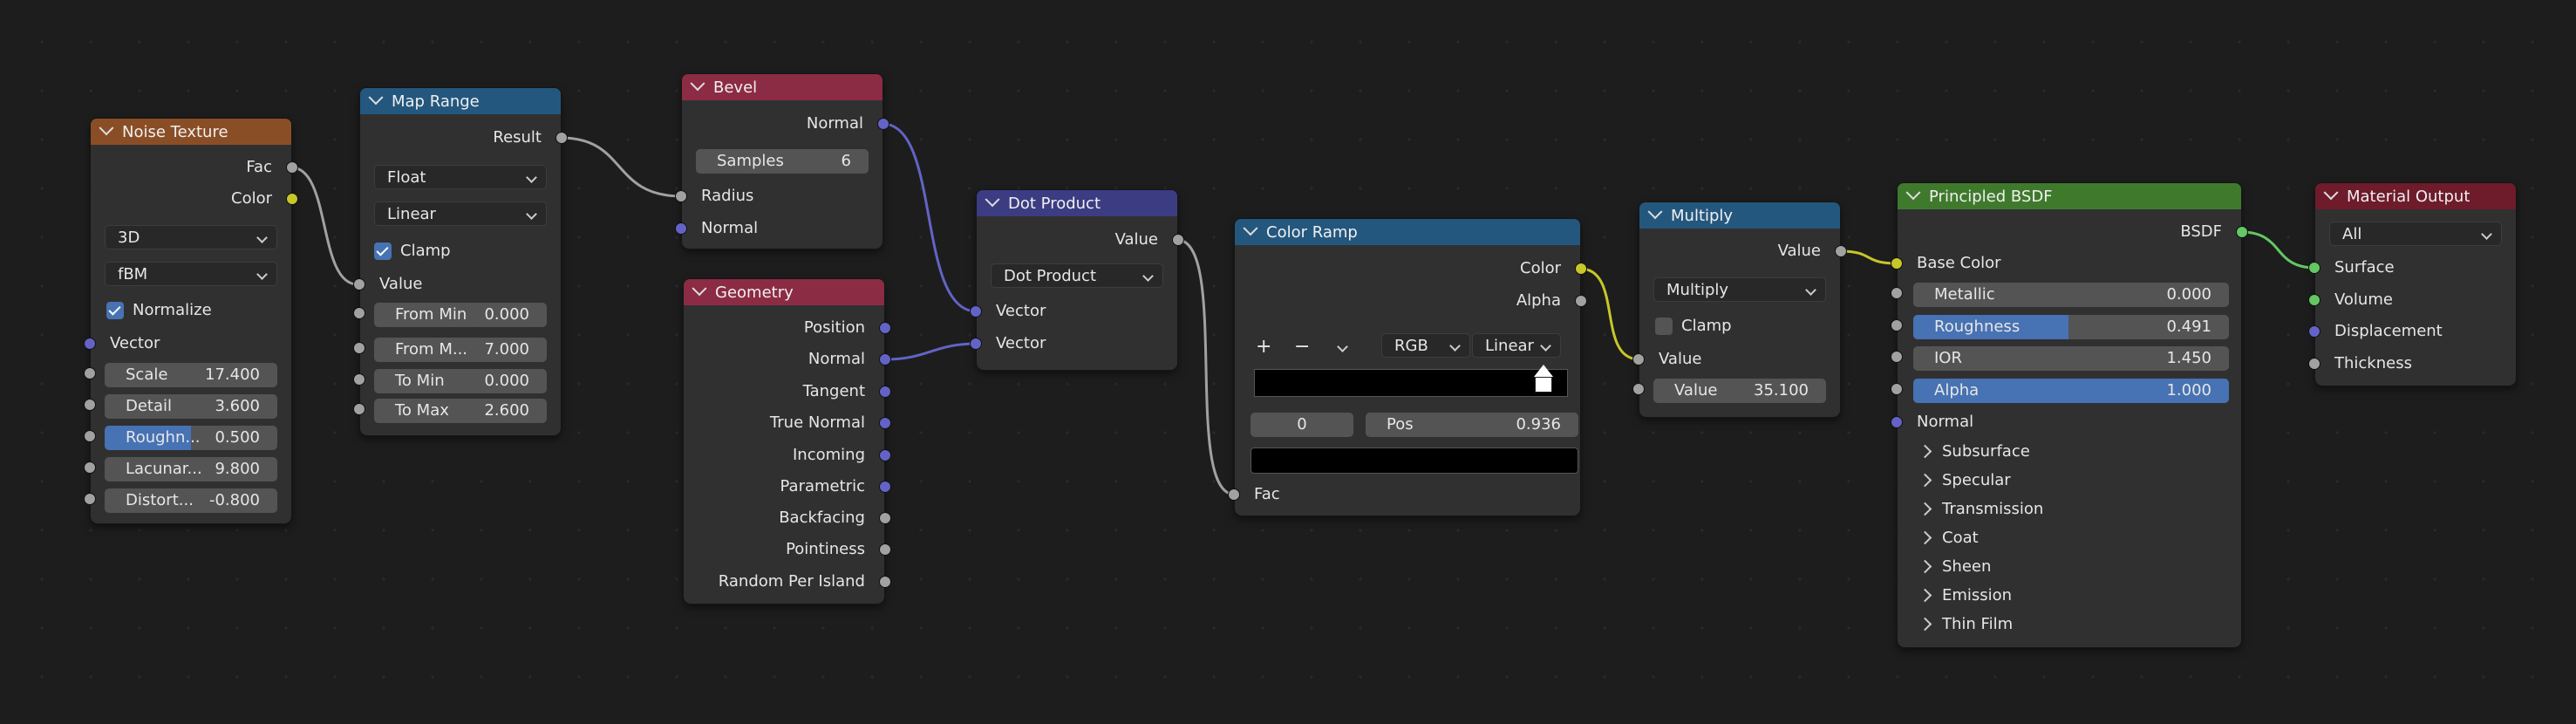 Image resolution: width=2576 pixels, height=724 pixels. What do you see at coordinates (1517, 346) in the screenshot?
I see `ramp-interpolation-select: Linear` at bounding box center [1517, 346].